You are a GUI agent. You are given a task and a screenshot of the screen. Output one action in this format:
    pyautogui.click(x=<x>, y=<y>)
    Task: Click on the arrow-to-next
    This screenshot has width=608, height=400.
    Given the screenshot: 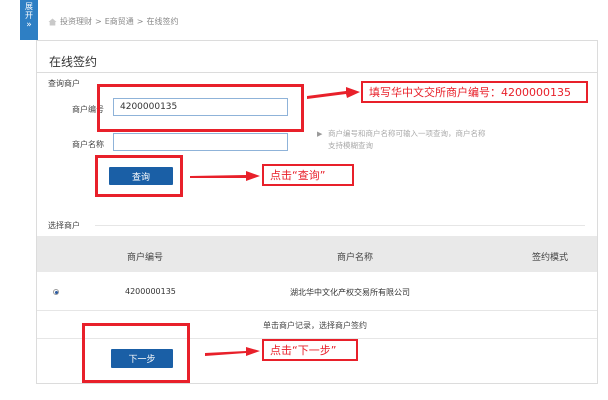 What is the action you would take?
    pyautogui.click(x=232, y=351)
    